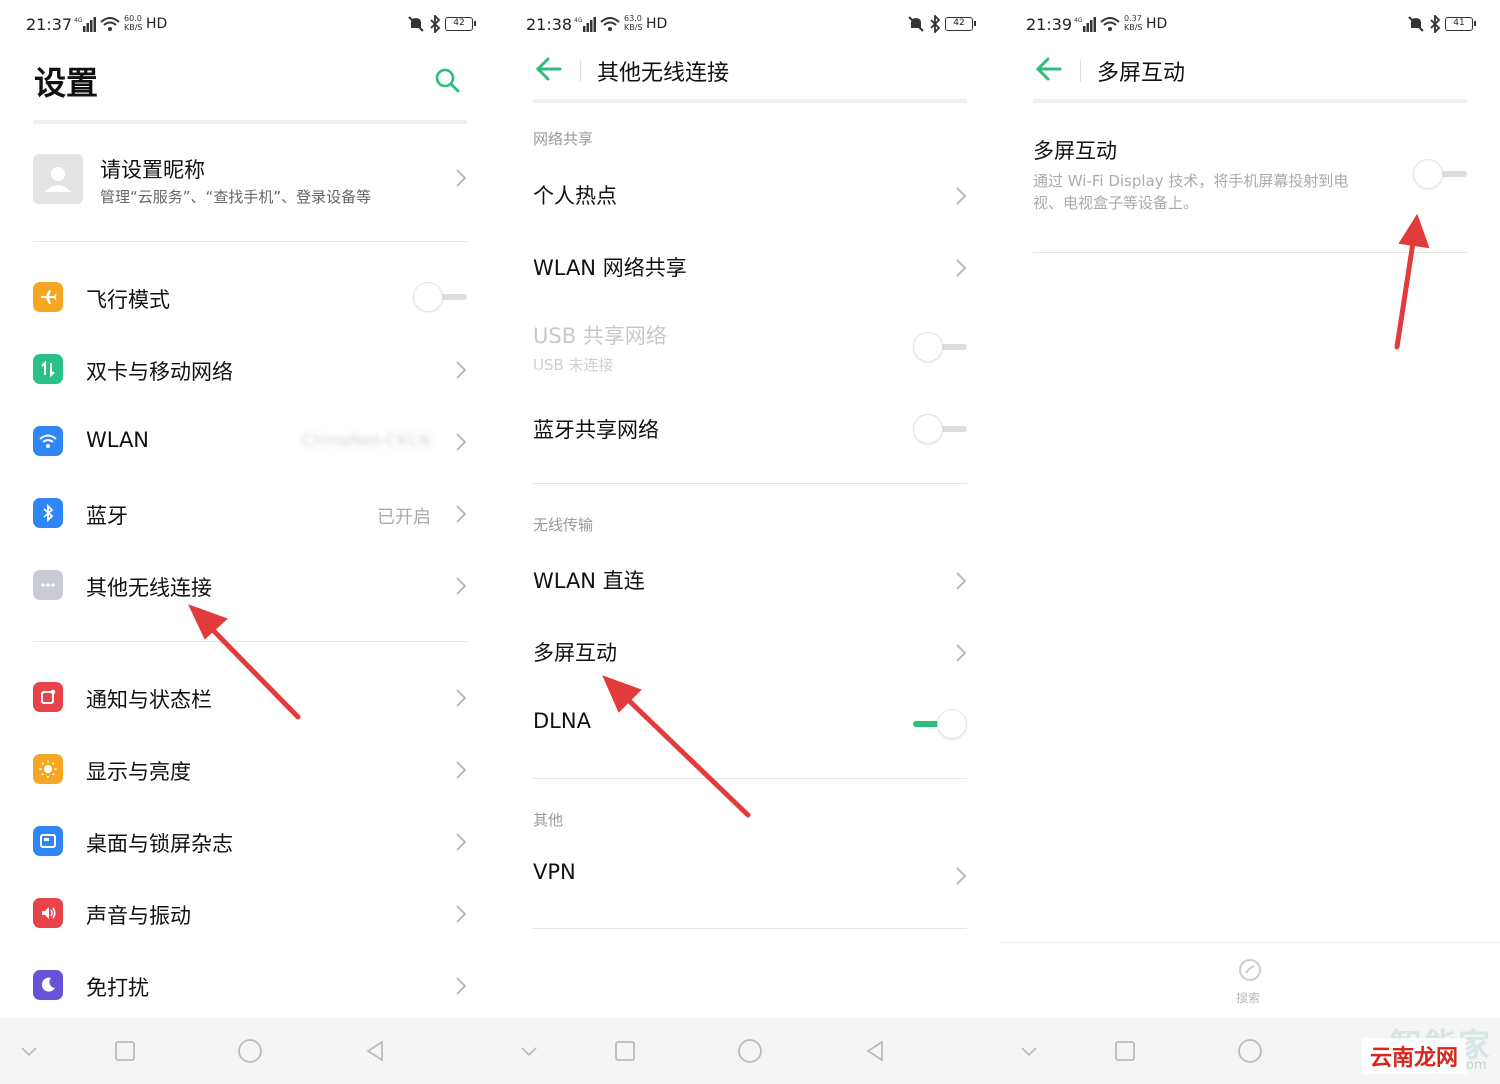 This screenshot has width=1500, height=1084. Describe the element at coordinates (149, 588) in the screenshot. I see `settings-item-label: 其他无线连接` at that location.